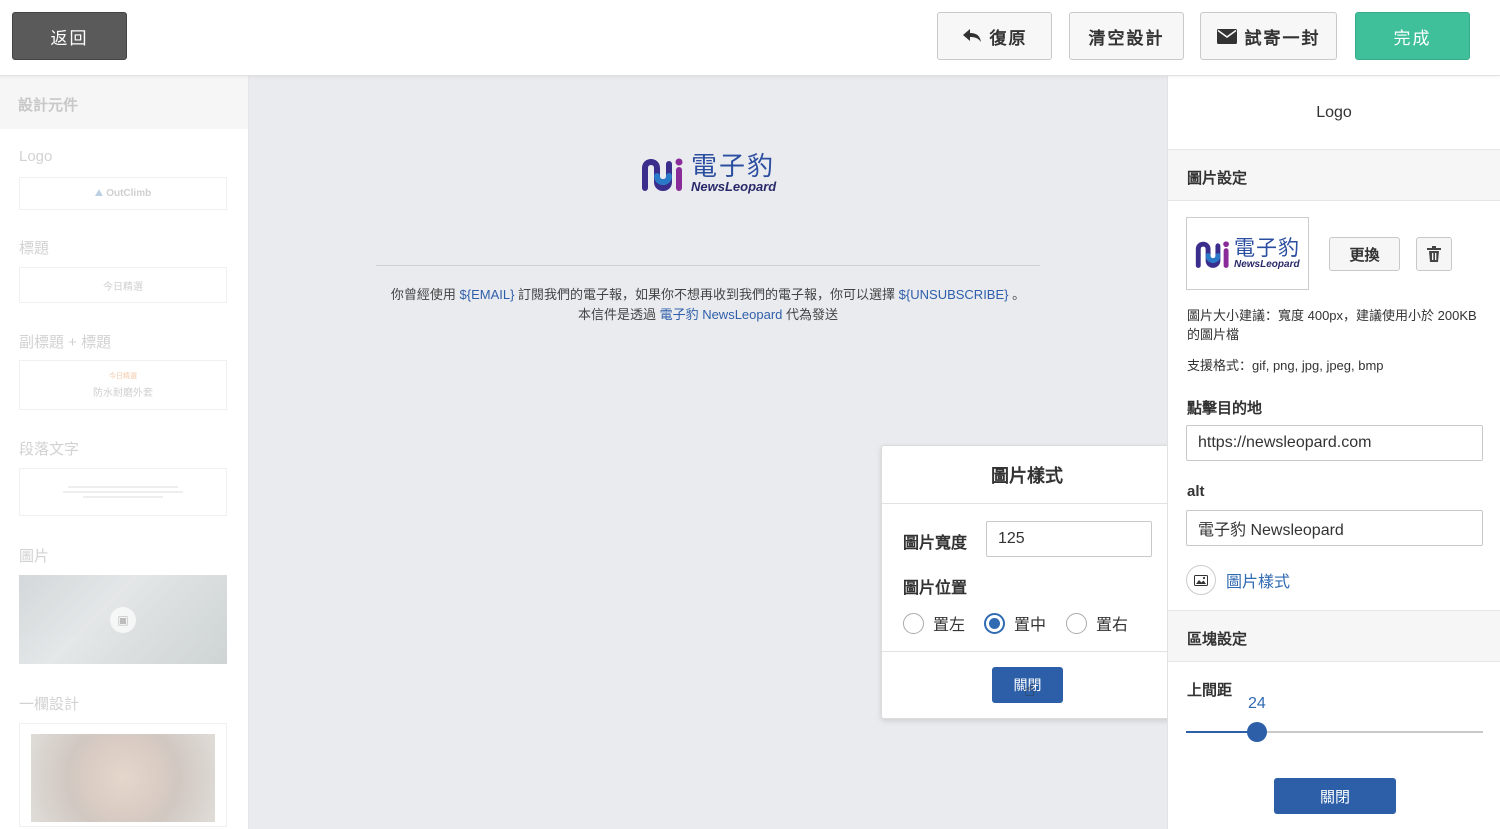  I want to click on thumbnail-text-chinese: 電子豹, so click(1267, 248).